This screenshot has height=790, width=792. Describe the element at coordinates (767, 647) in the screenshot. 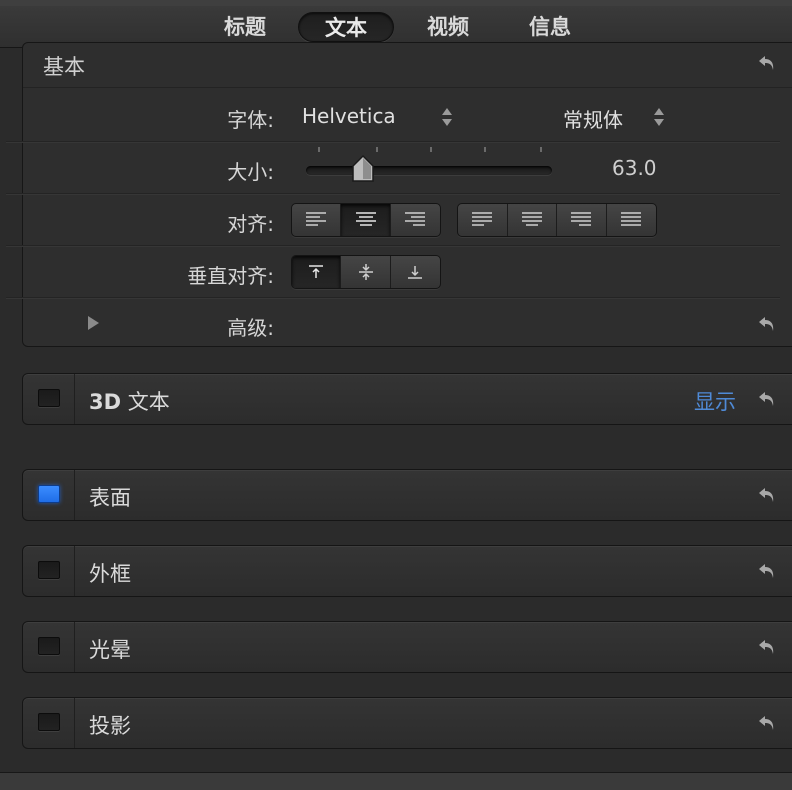

I see `reset-glow-icon` at that location.